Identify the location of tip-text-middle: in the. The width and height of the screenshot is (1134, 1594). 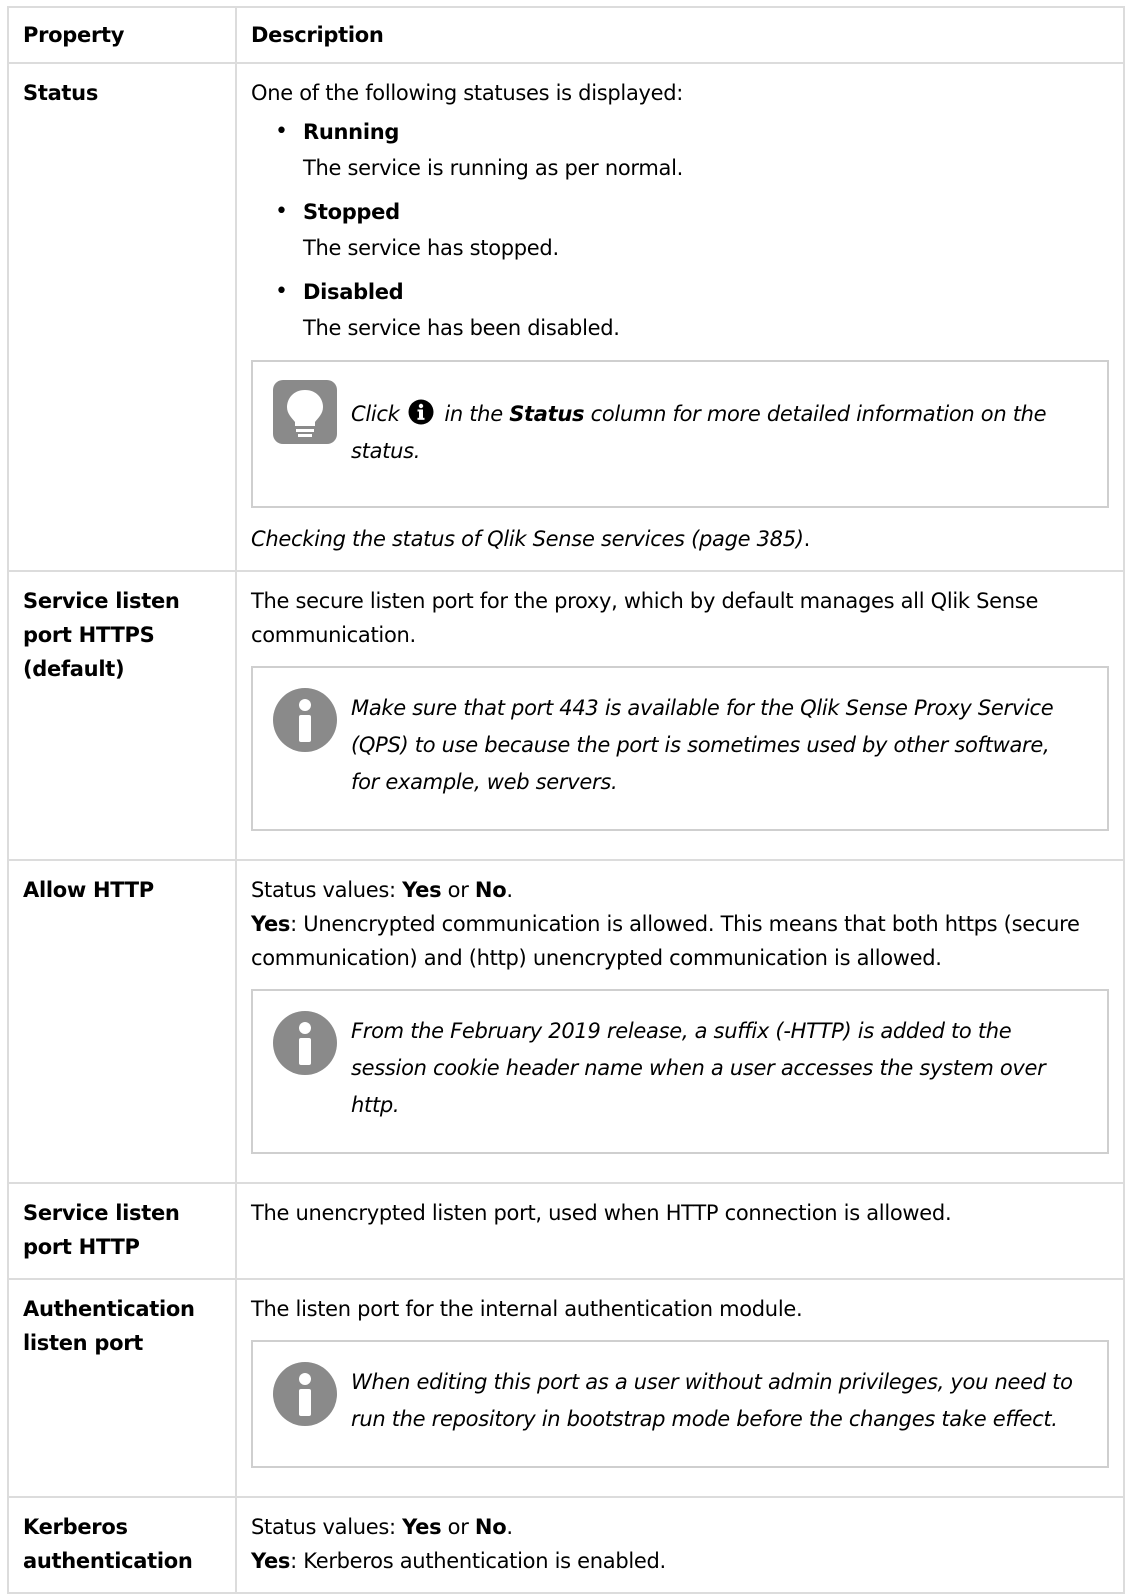
(473, 414).